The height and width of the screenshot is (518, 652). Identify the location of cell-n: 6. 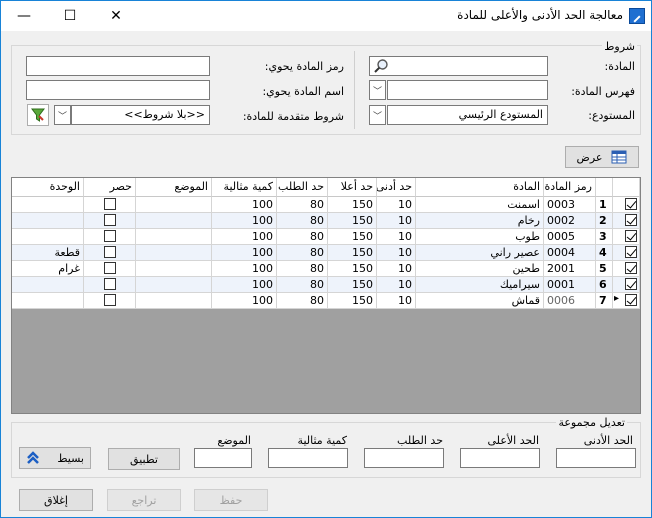
(604, 285).